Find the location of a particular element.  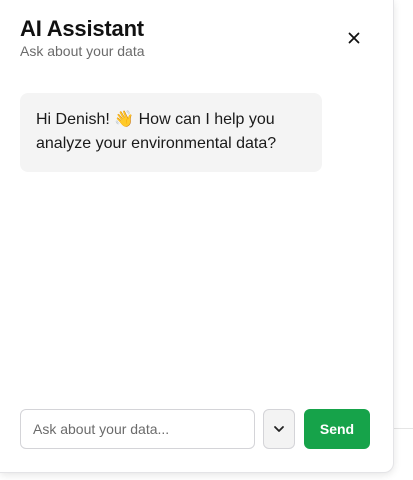

background-divider is located at coordinates (403, 428).